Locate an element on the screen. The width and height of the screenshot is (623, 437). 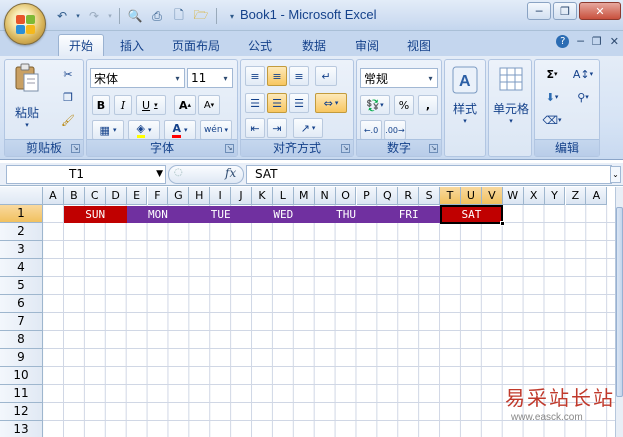
redo-icon: ↷ is located at coordinates (94, 16).